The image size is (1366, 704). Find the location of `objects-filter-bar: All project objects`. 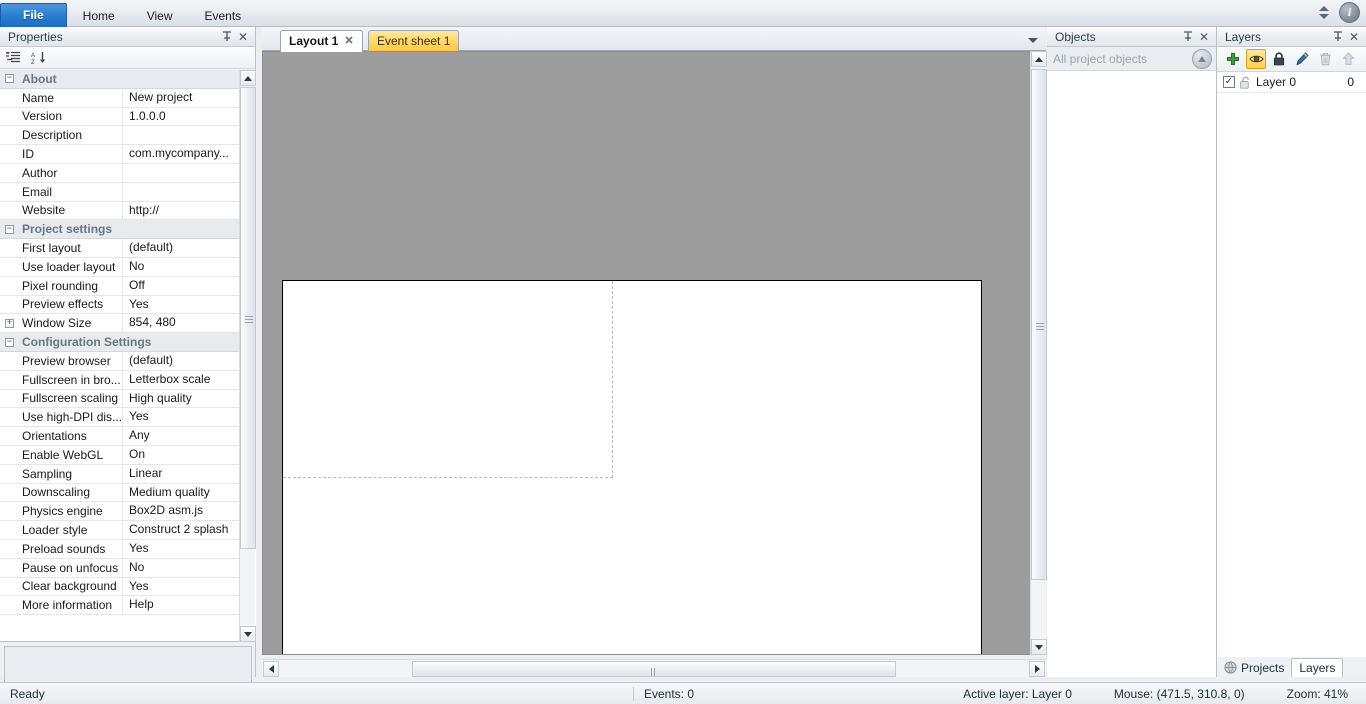

objects-filter-bar: All project objects is located at coordinates (1131, 59).